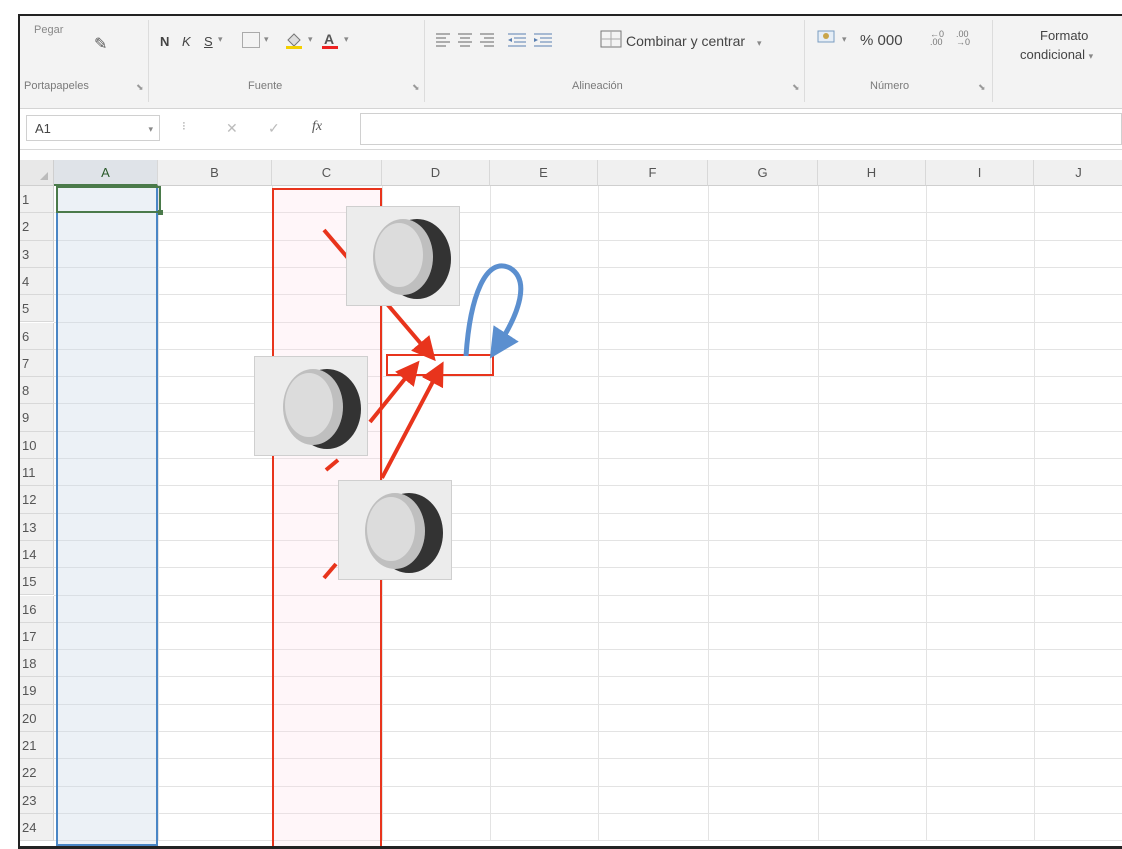 This screenshot has height=849, width=1122. I want to click on annotation-arrows, so click(423, 404).